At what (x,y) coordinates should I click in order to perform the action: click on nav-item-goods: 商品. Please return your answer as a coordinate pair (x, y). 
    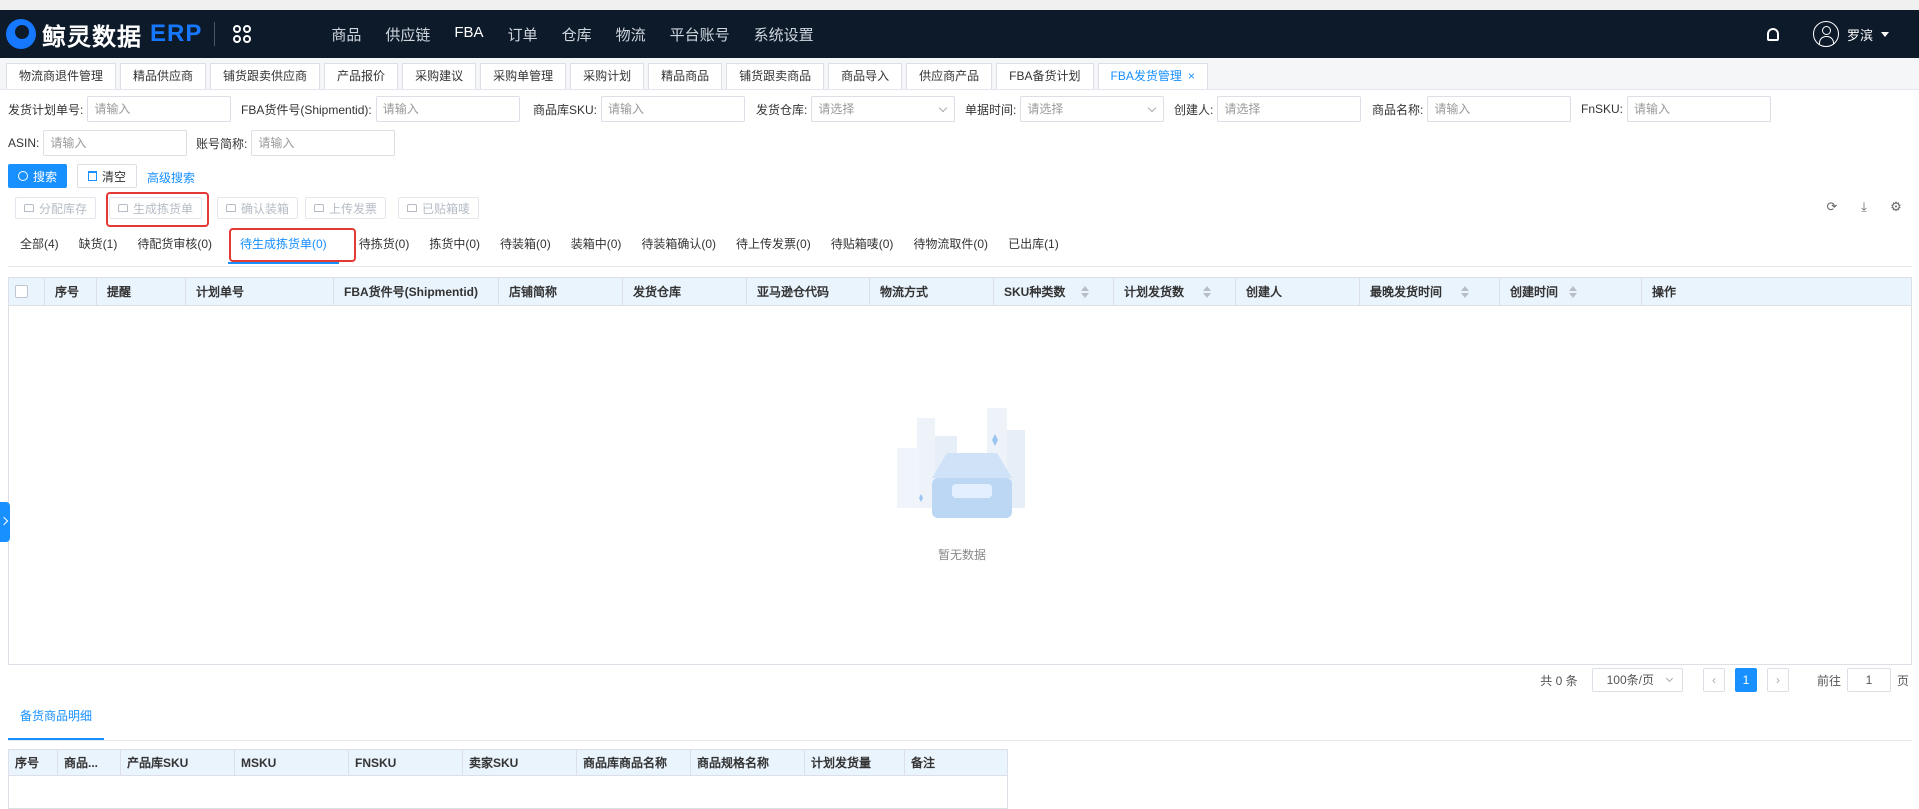
    Looking at the image, I should click on (346, 34).